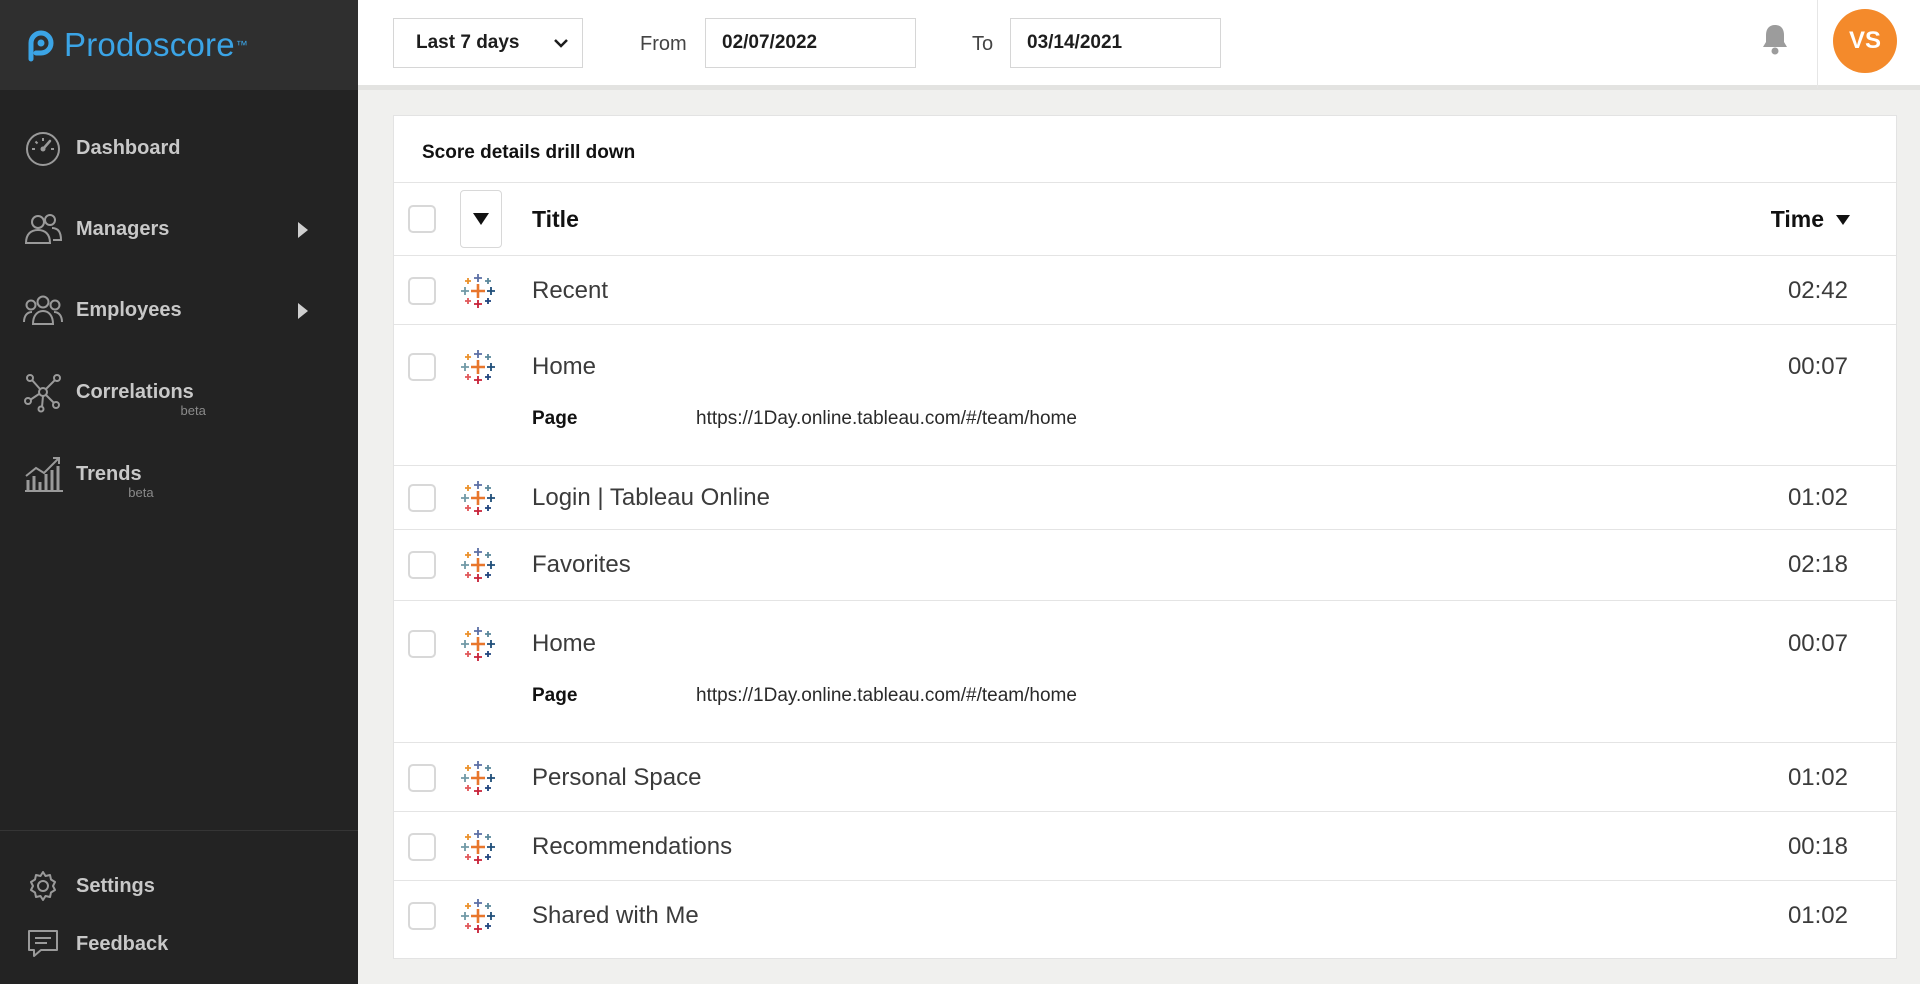 The width and height of the screenshot is (1920, 984). Describe the element at coordinates (422, 219) in the screenshot. I see `select-all-checkbox` at that location.